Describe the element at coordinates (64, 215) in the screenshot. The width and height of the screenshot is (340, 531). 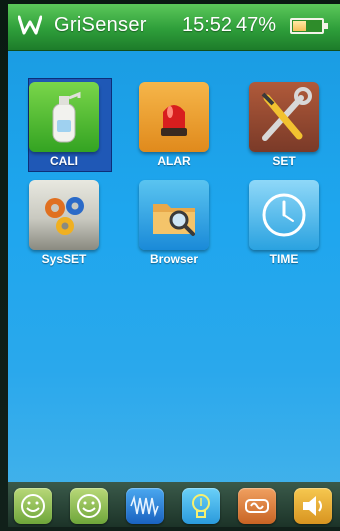
I see `gears-icon` at that location.